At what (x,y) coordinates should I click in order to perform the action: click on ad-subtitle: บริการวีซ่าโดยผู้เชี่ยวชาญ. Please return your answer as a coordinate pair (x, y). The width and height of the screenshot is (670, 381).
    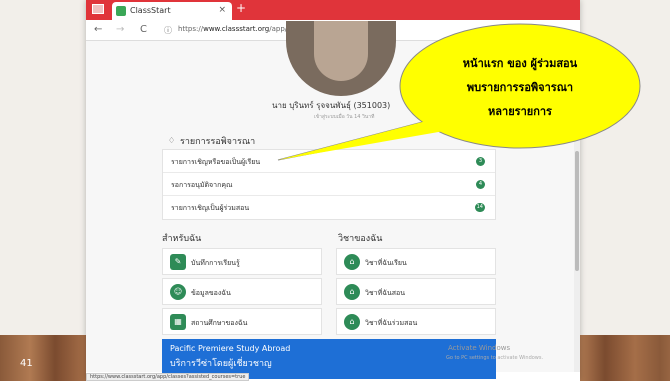
    Looking at the image, I should click on (221, 364).